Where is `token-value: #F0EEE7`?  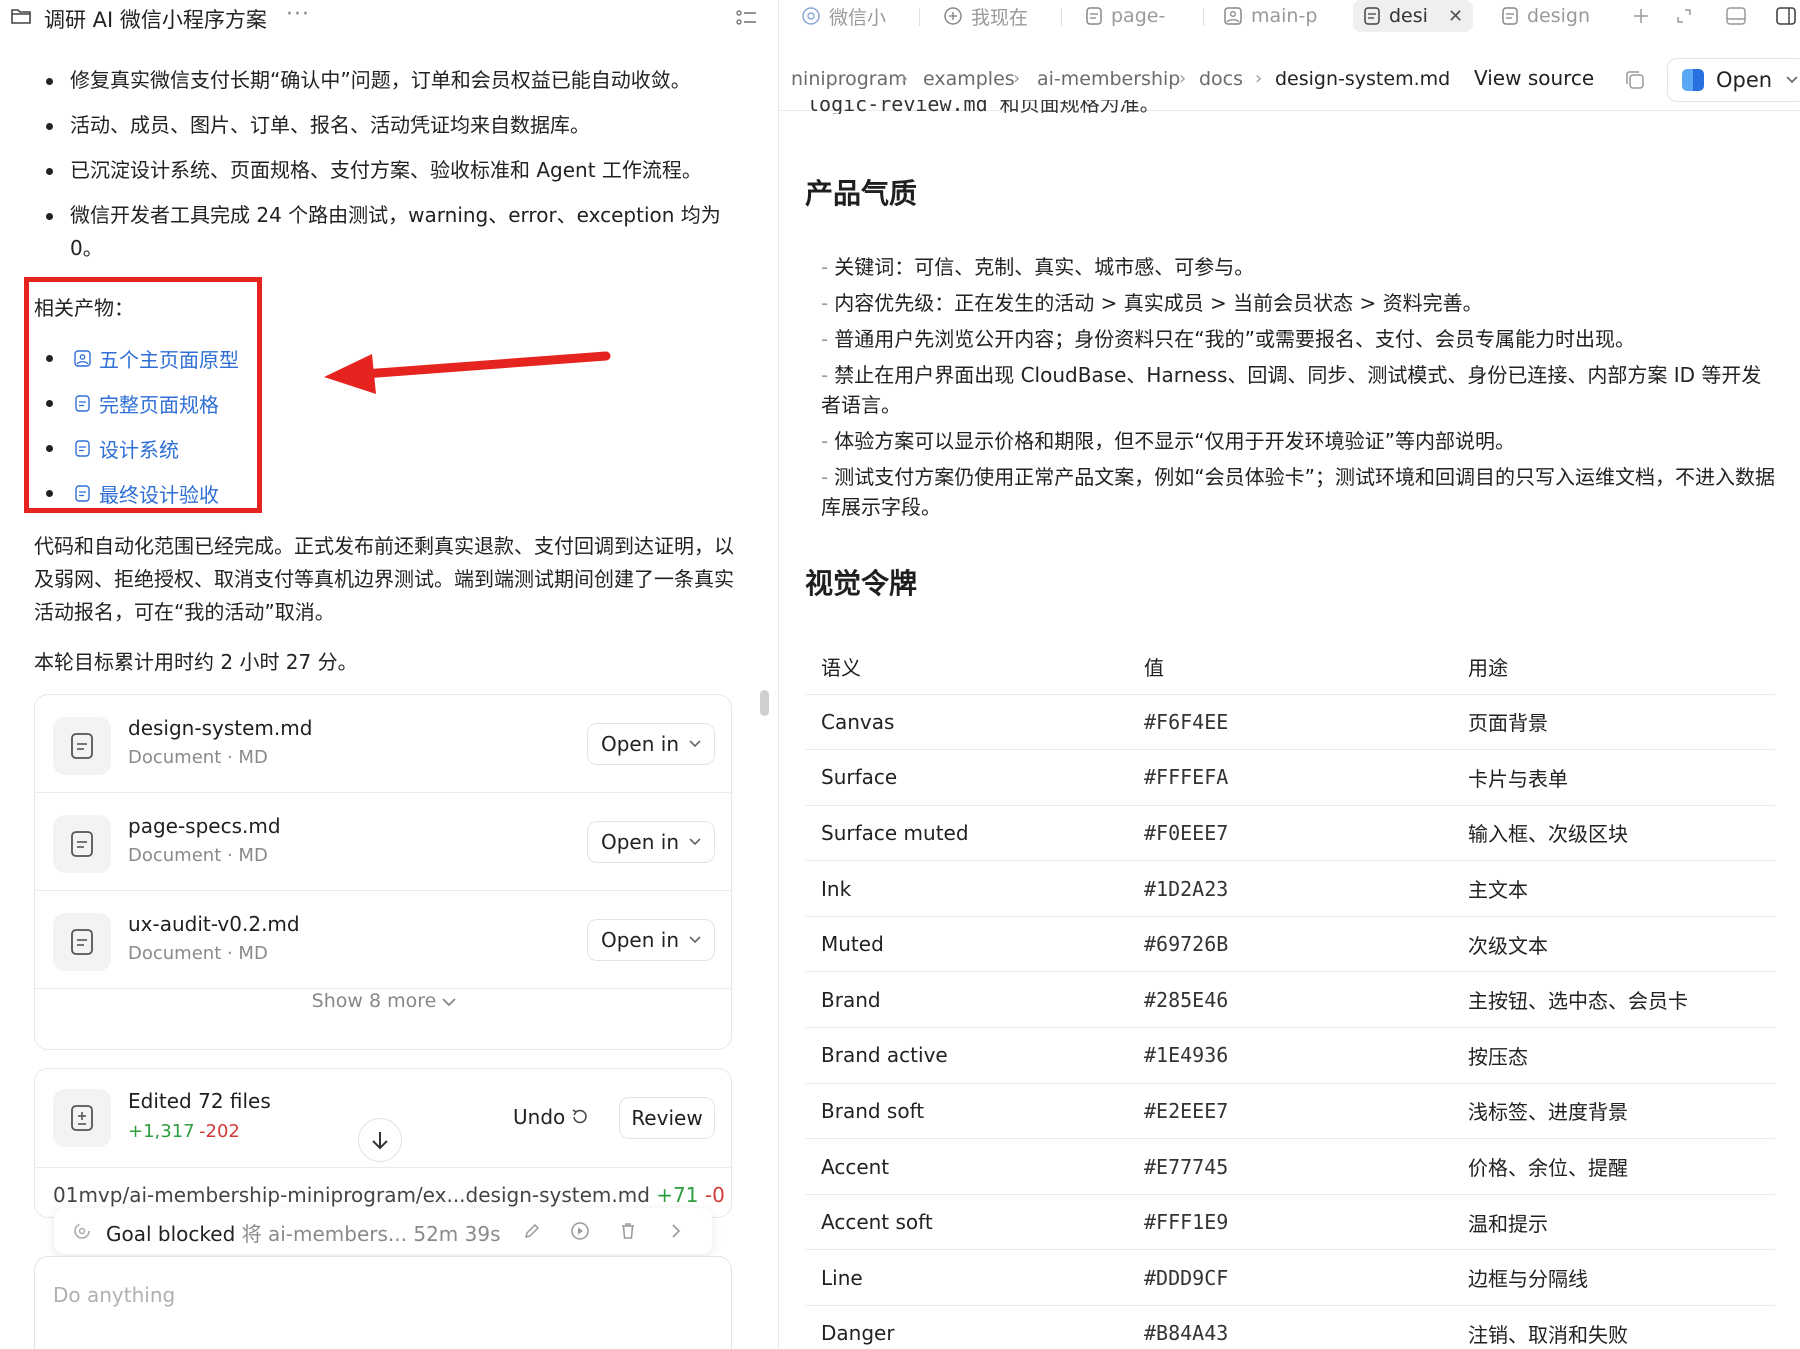
token-value: #F0EEE7 is located at coordinates (1290, 833).